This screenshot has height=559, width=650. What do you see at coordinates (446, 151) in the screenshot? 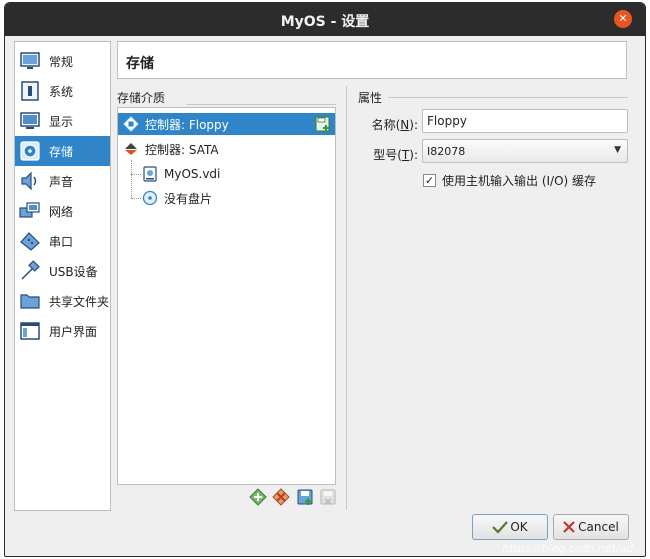
I see `type-select-value: I82078` at bounding box center [446, 151].